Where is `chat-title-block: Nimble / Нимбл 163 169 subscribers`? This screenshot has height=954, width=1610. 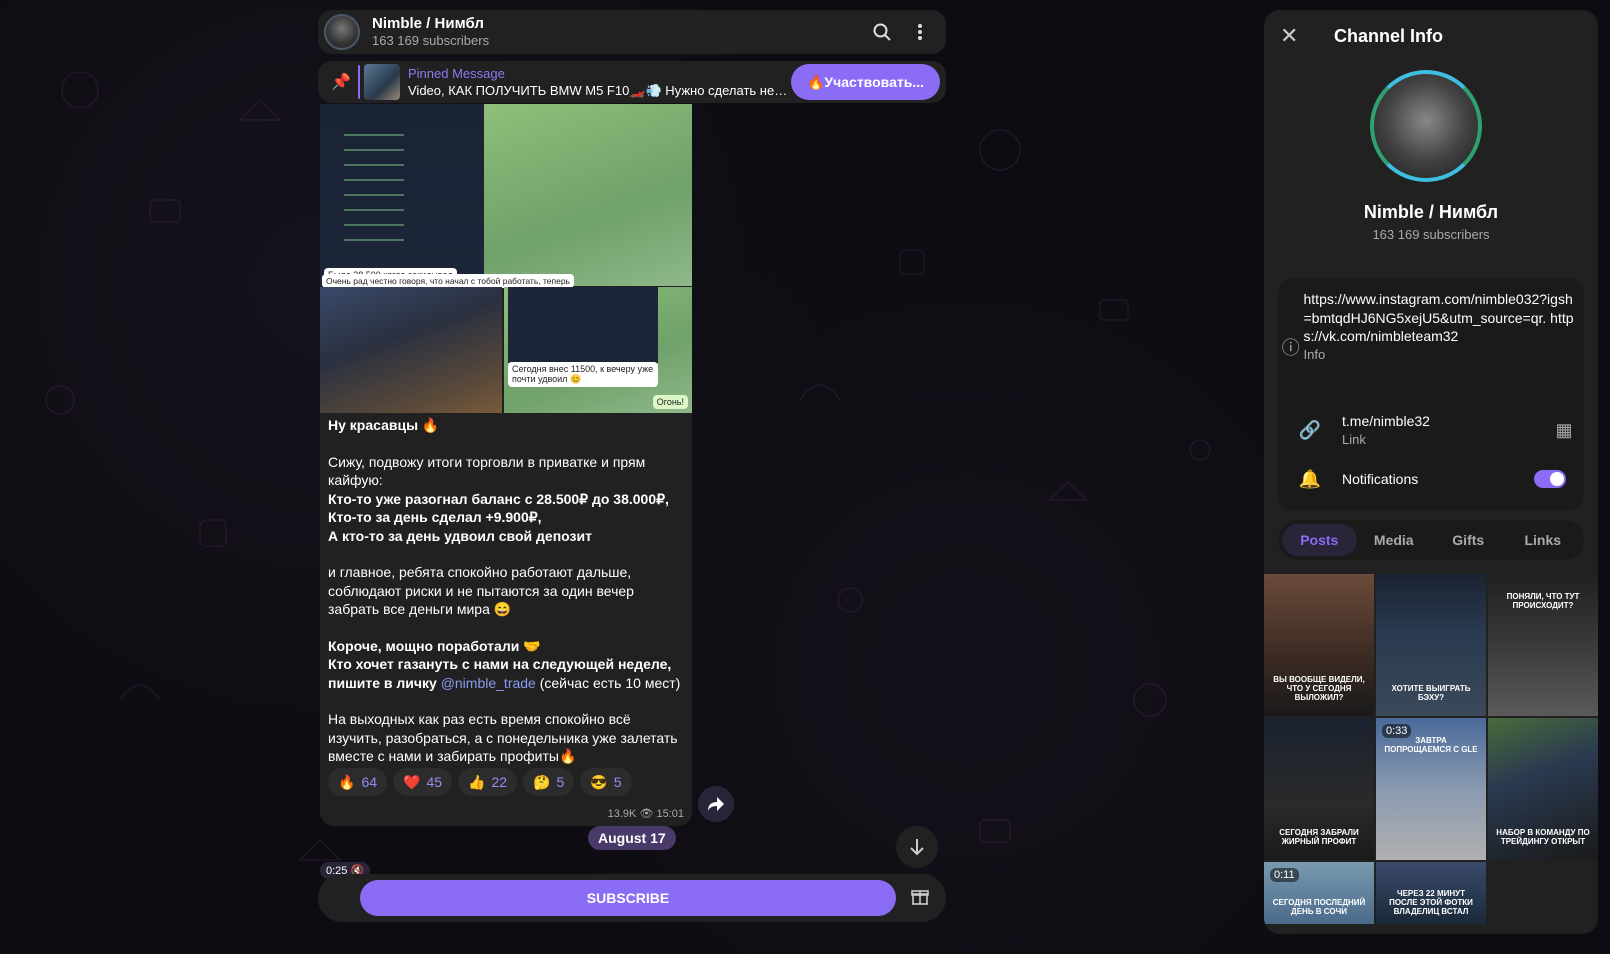
chat-title-block: Nimble / Нимбл 163 169 subscribers is located at coordinates (616, 32).